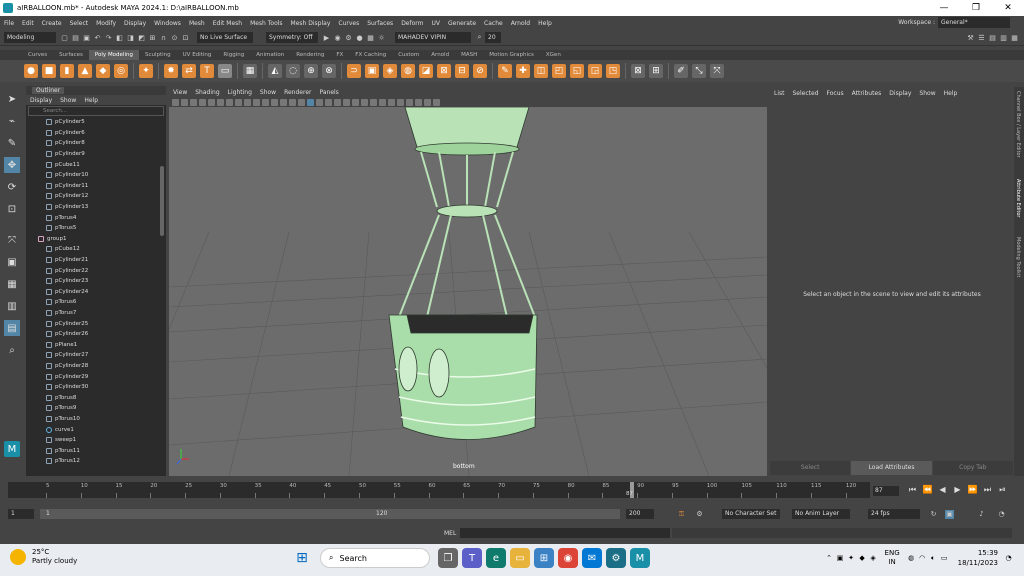 Image resolution: width=1024 pixels, height=576 pixels. What do you see at coordinates (9, 23) in the screenshot?
I see `menu-file: File` at bounding box center [9, 23].